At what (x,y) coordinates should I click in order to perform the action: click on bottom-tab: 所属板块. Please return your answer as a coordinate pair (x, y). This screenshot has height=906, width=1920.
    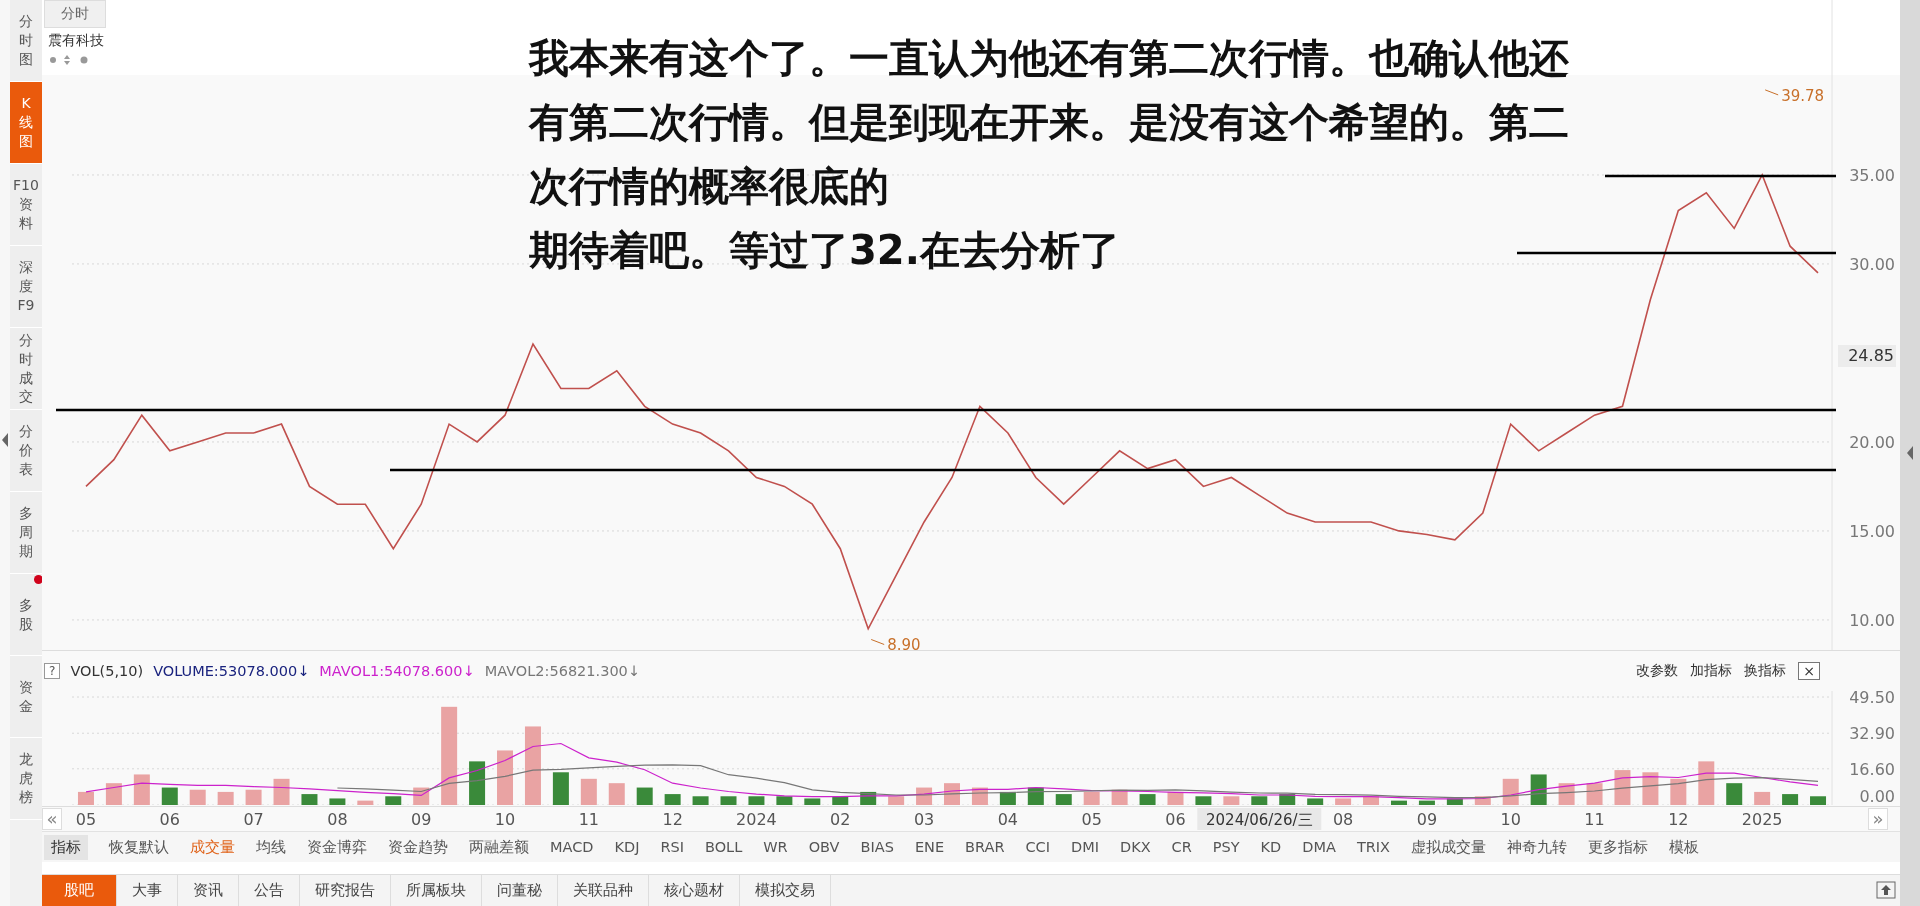
    Looking at the image, I should click on (436, 890).